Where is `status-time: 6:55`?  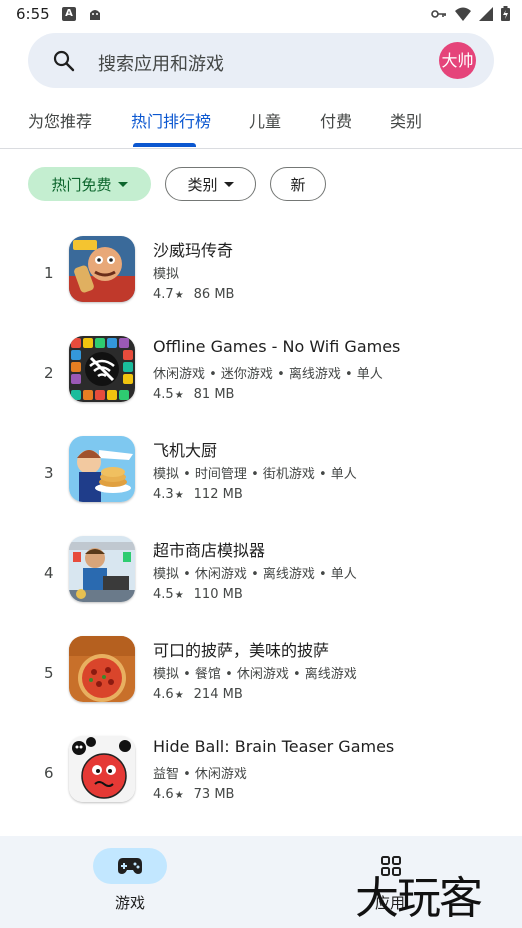
status-time: 6:55 is located at coordinates (33, 14).